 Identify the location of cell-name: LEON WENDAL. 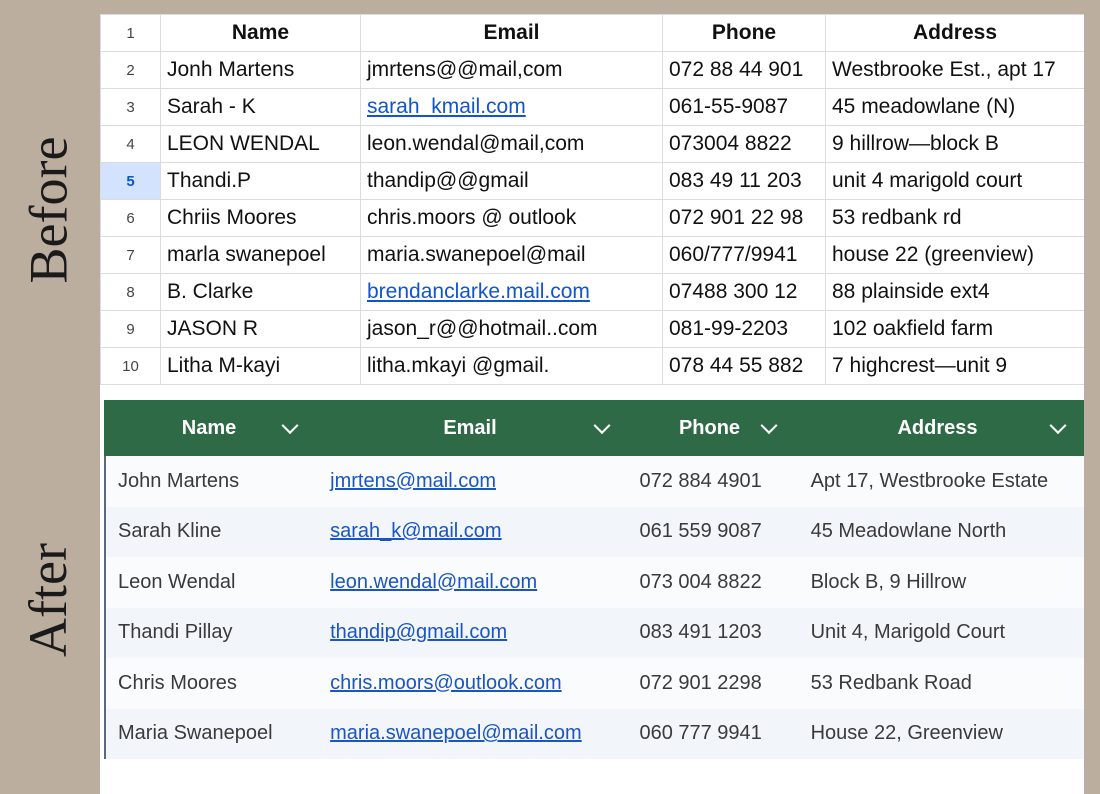
(260, 144).